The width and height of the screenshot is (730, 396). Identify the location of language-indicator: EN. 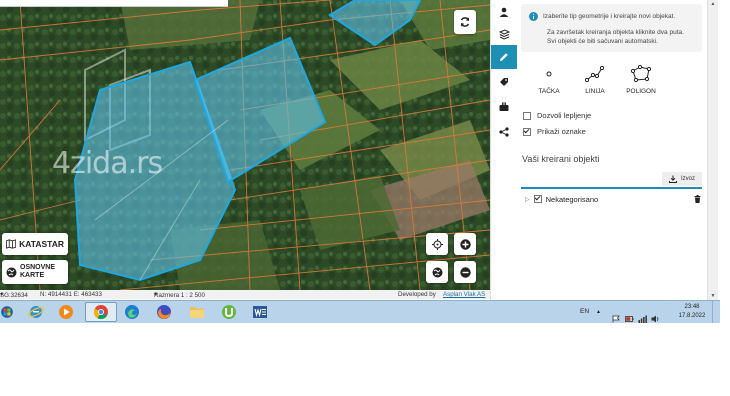
(584, 319).